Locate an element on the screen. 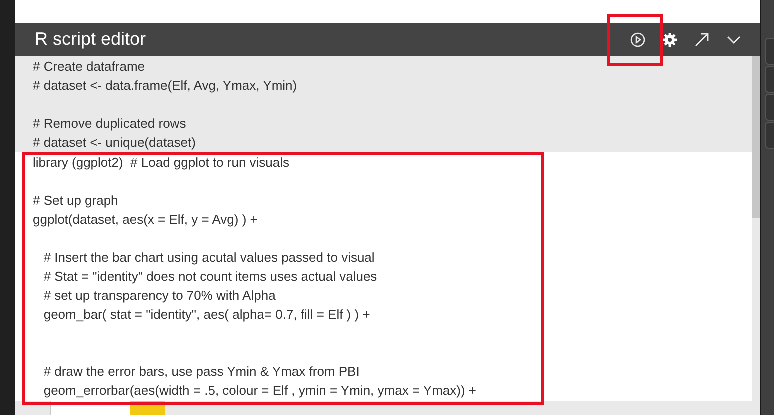  editor-title: R script editor is located at coordinates (91, 40).